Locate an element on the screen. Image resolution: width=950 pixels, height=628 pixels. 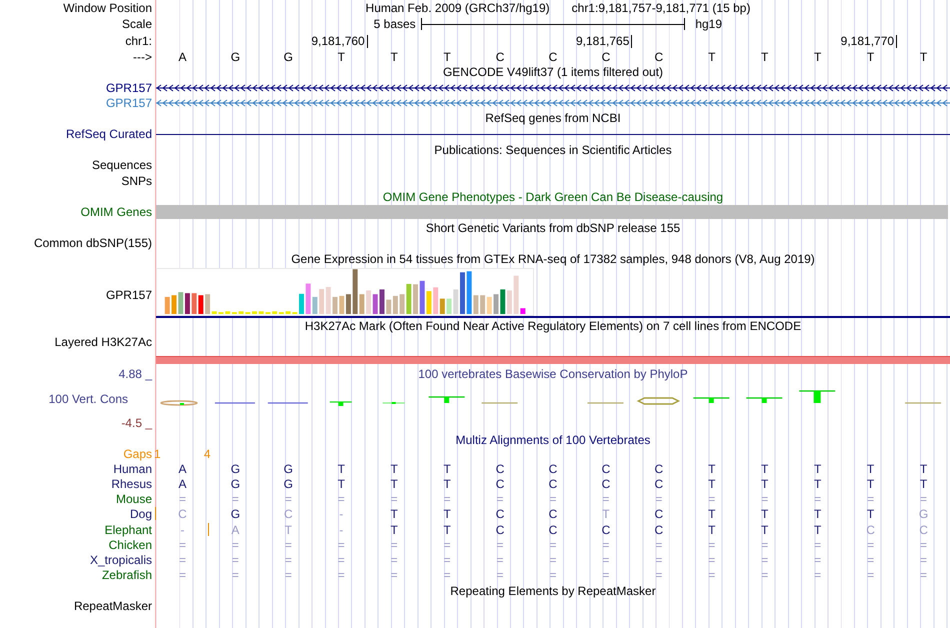
track-title: Short Genetic Variants from dbSNP release 155 is located at coordinates (553, 227).